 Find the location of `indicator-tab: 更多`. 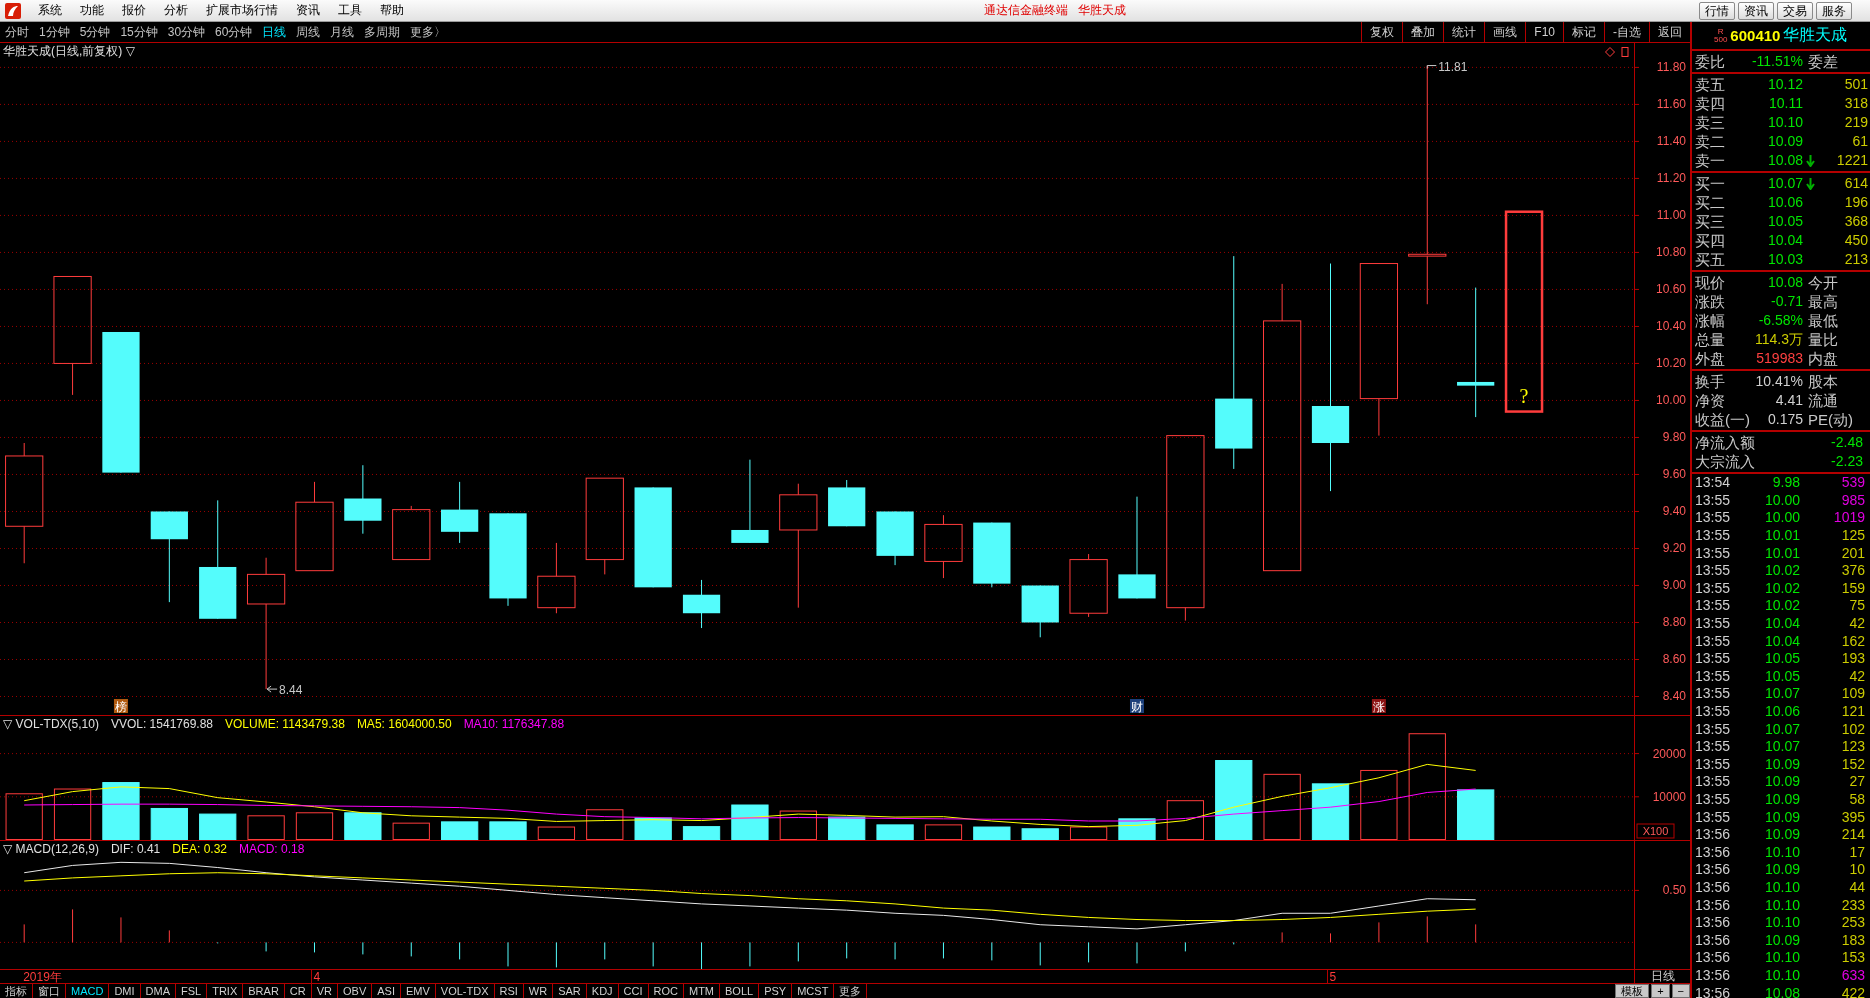

indicator-tab: 更多 is located at coordinates (851, 991).